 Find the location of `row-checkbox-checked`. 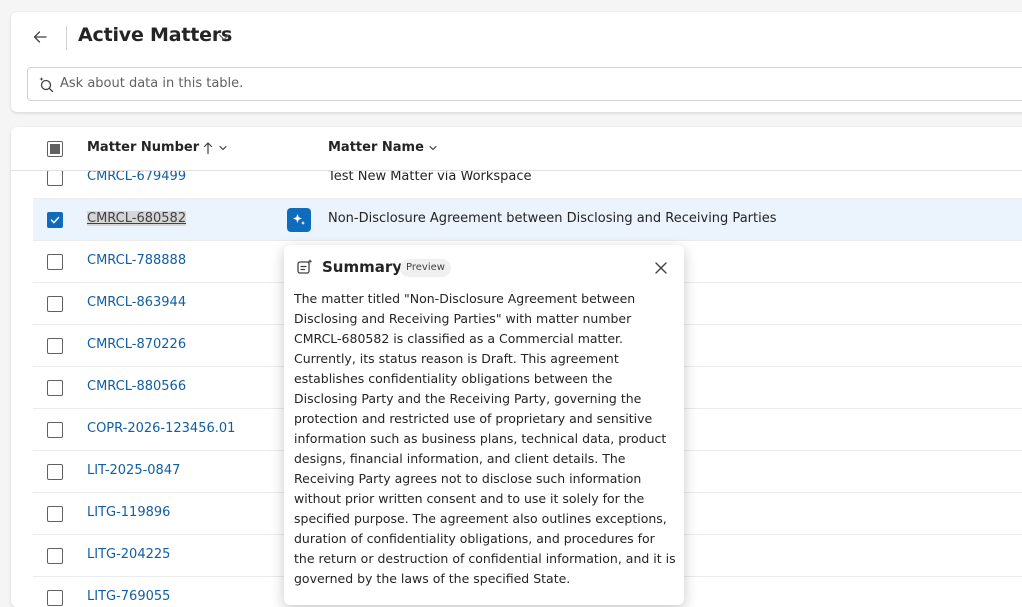

row-checkbox-checked is located at coordinates (55, 220).